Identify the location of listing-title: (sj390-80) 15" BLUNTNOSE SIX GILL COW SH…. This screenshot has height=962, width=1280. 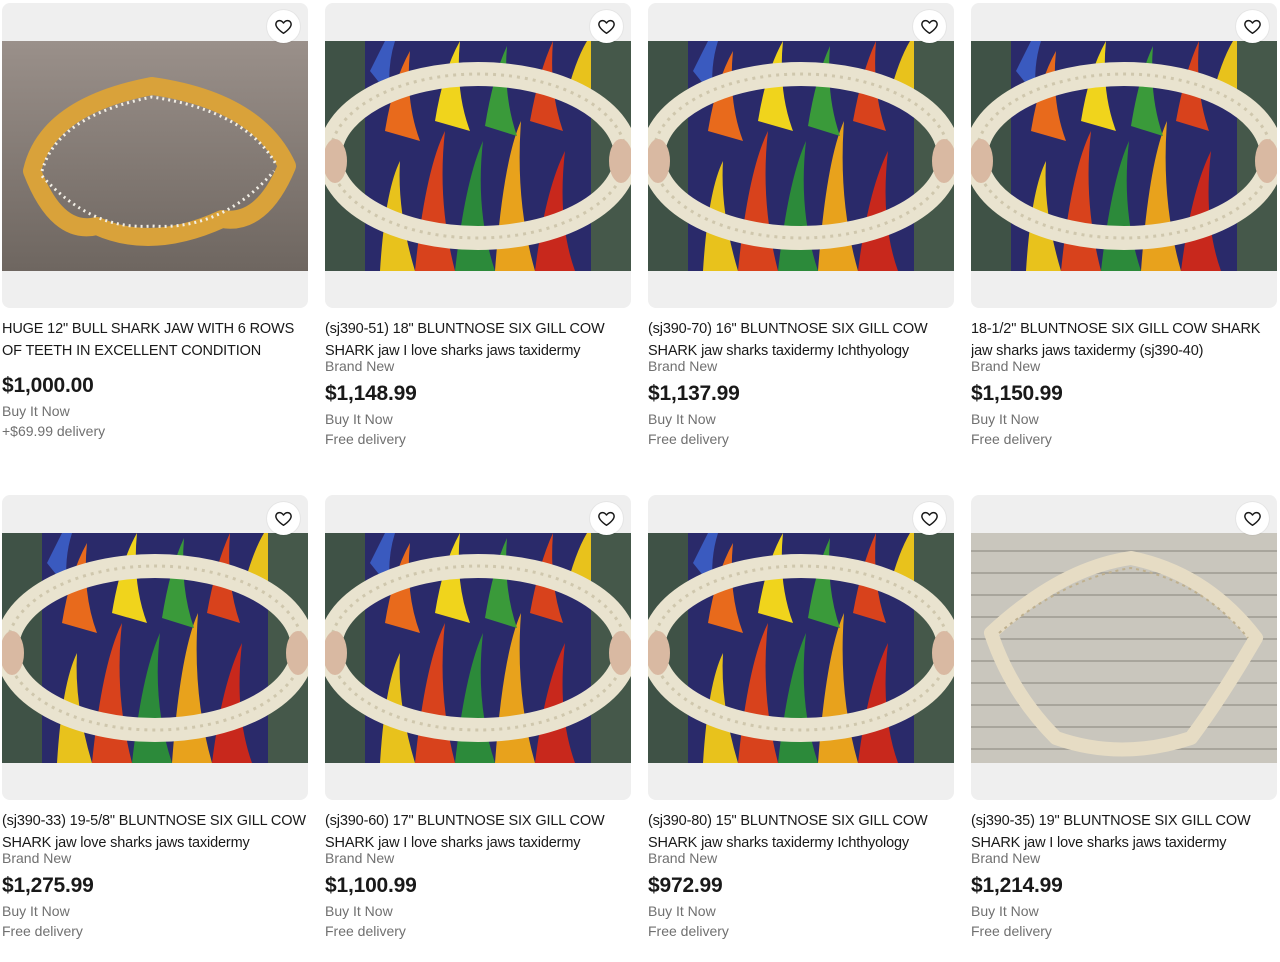
(802, 832).